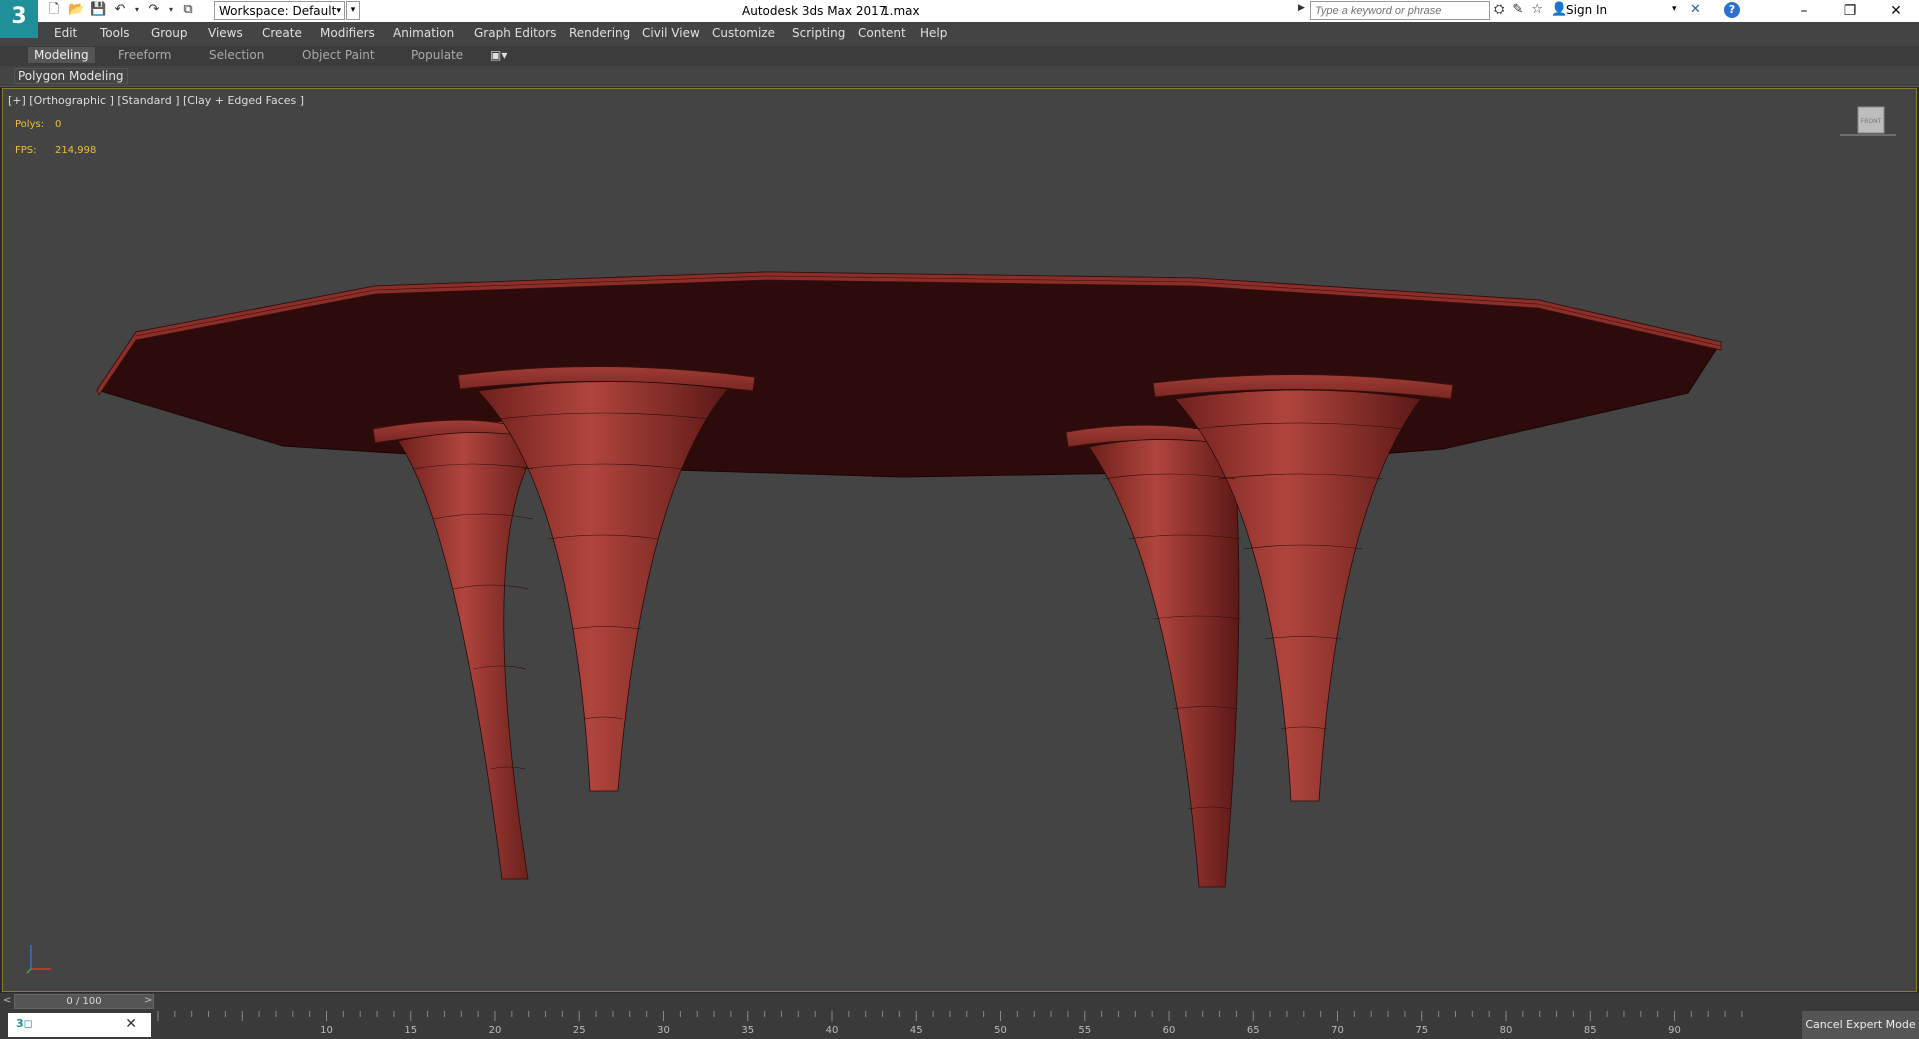 The width and height of the screenshot is (1919, 1039). I want to click on viewcube-icon: FRONT, so click(1868, 123).